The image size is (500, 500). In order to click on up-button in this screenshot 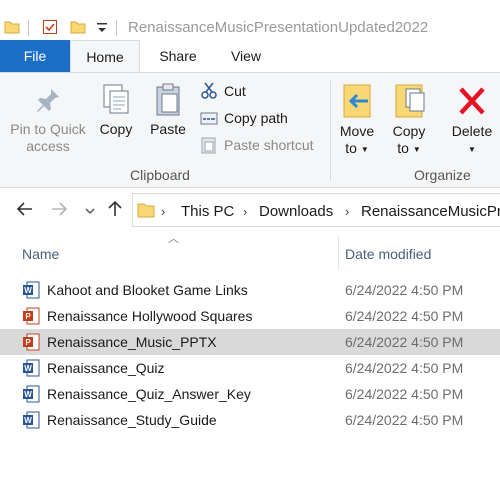, I will do `click(115, 211)`.